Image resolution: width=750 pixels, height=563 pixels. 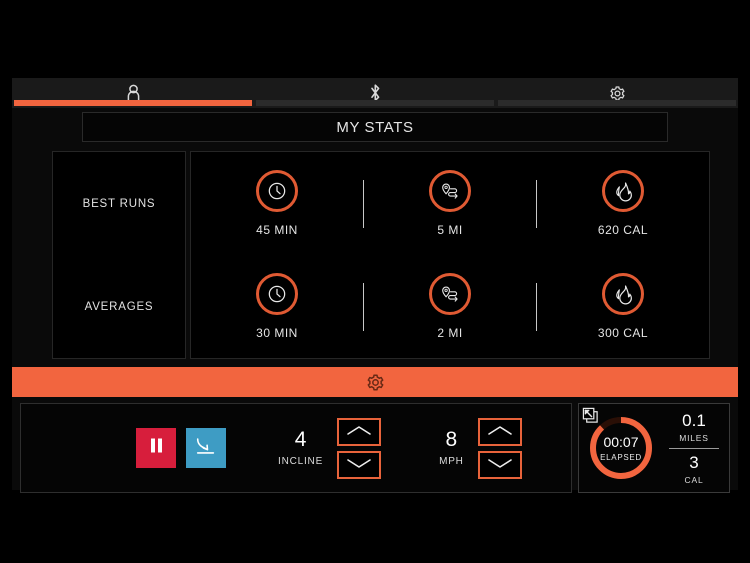 I want to click on miles-value: 0.1, so click(x=694, y=420).